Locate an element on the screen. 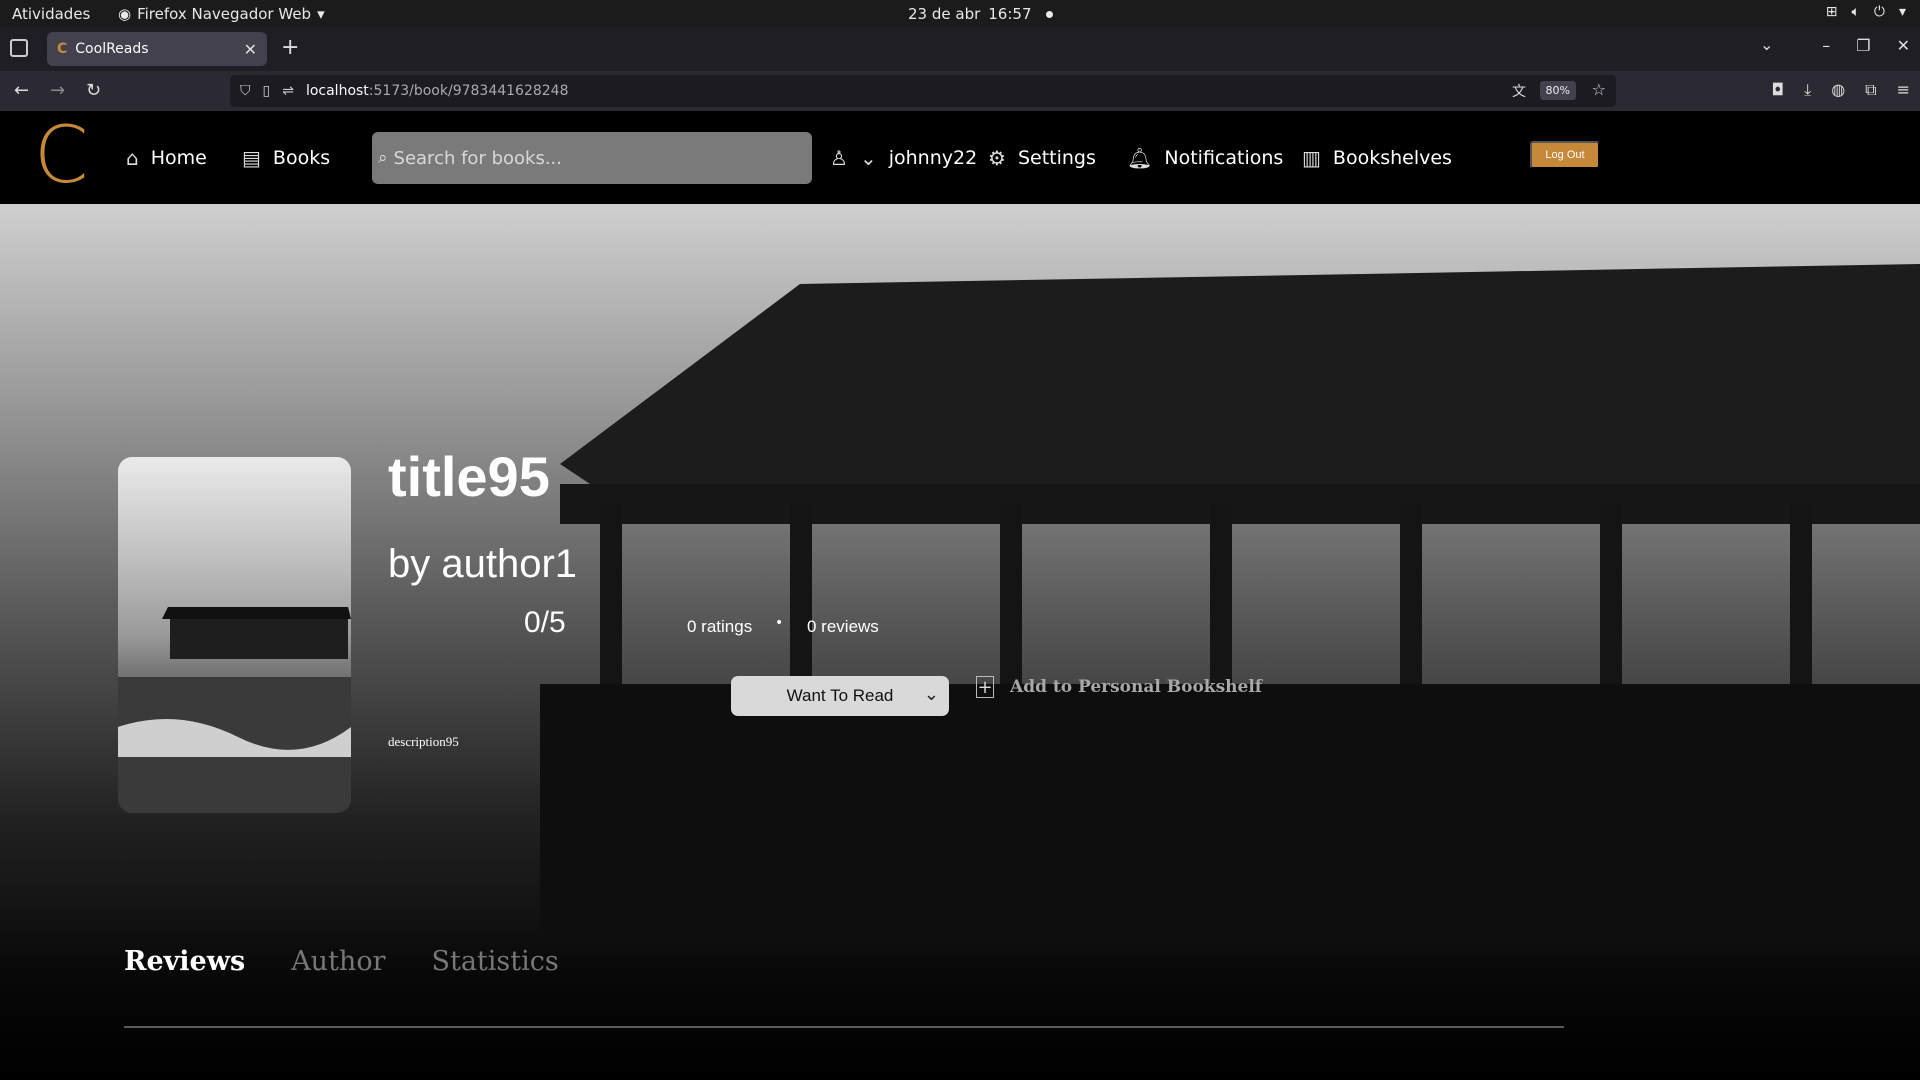 Image resolution: width=1920 pixels, height=1080 pixels. nav-books: ▤ Books is located at coordinates (286, 158).